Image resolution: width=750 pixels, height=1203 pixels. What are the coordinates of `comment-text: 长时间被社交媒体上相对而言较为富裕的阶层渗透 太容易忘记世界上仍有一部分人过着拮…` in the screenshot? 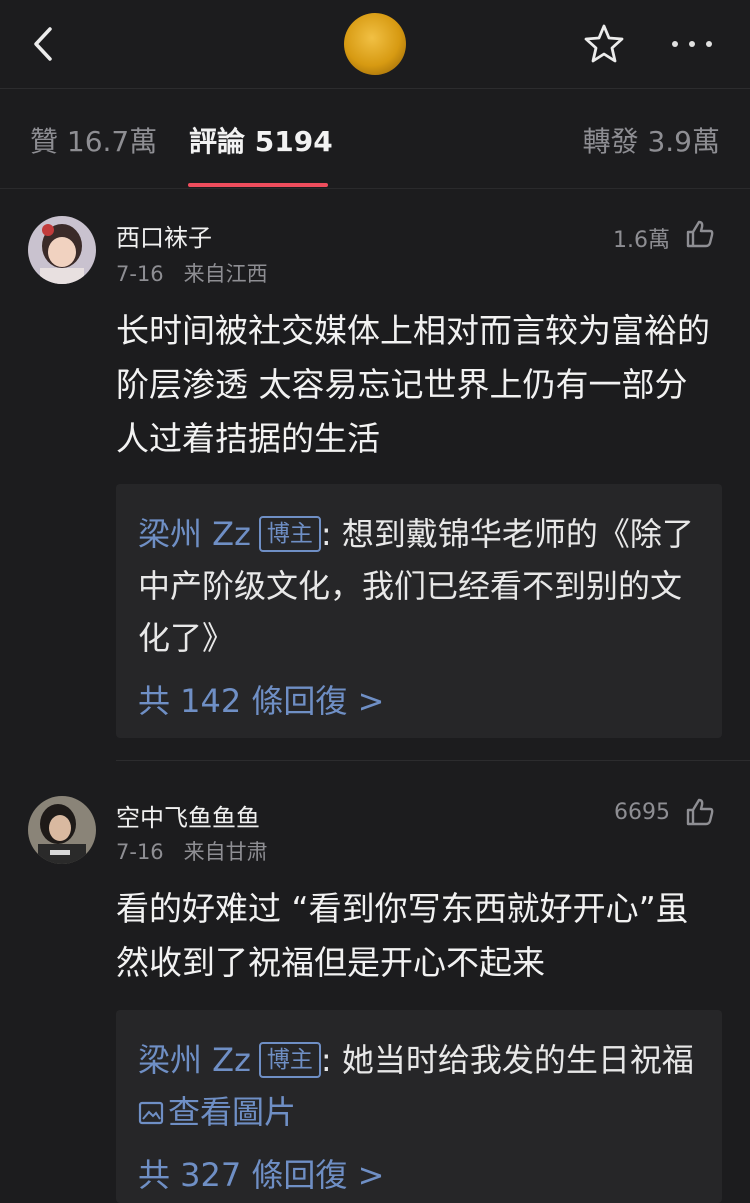 It's located at (413, 384).